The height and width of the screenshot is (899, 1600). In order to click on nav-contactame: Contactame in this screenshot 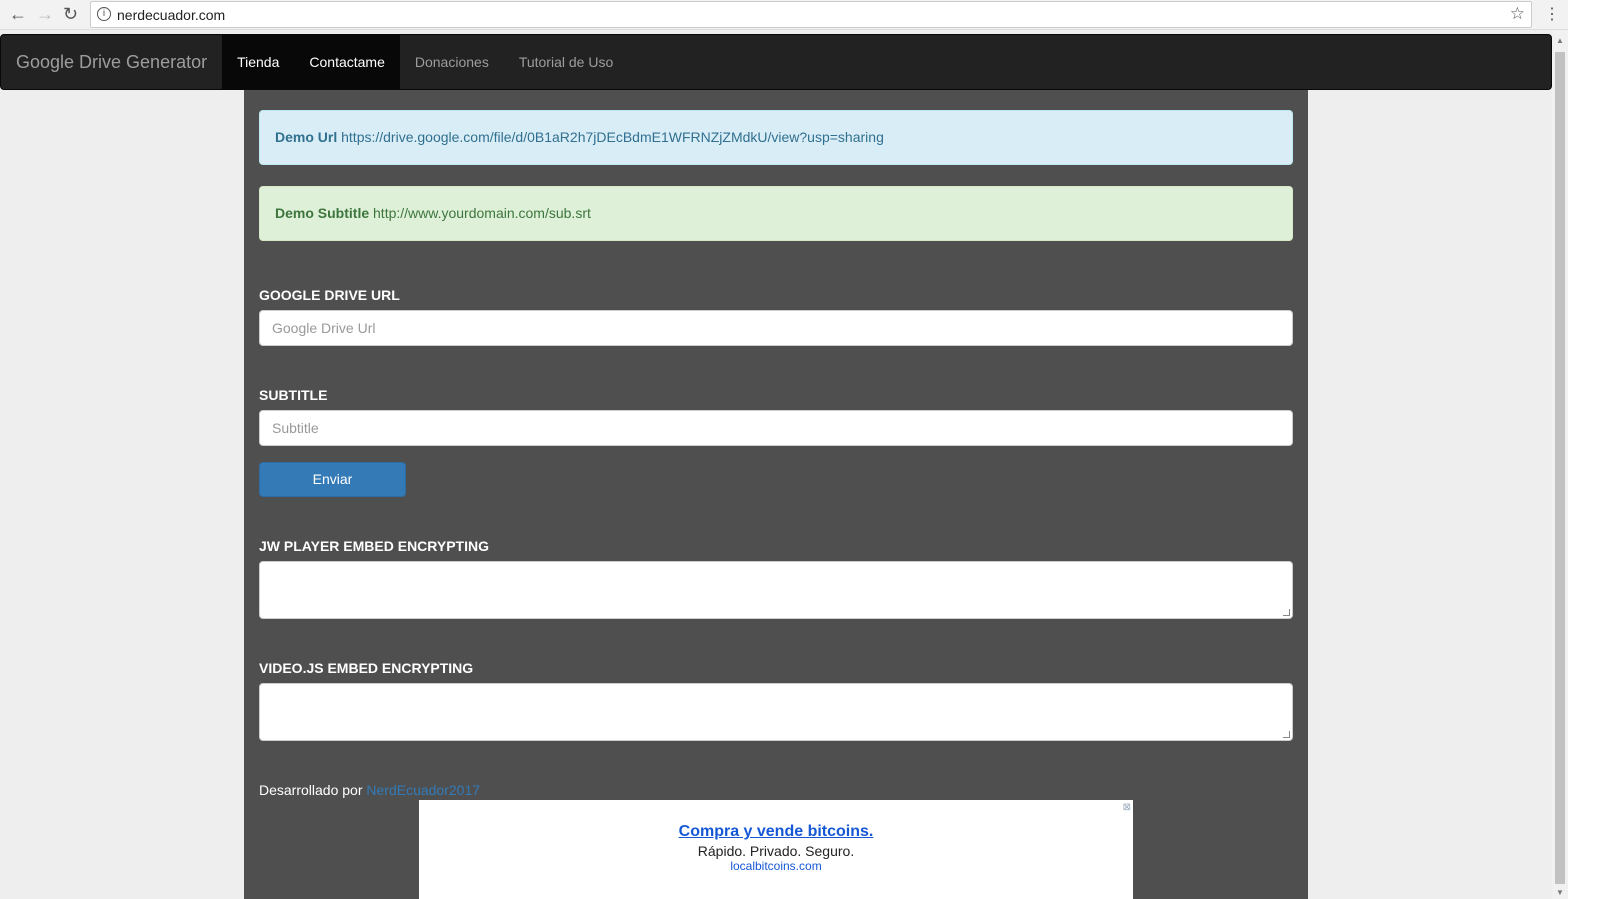, I will do `click(347, 62)`.